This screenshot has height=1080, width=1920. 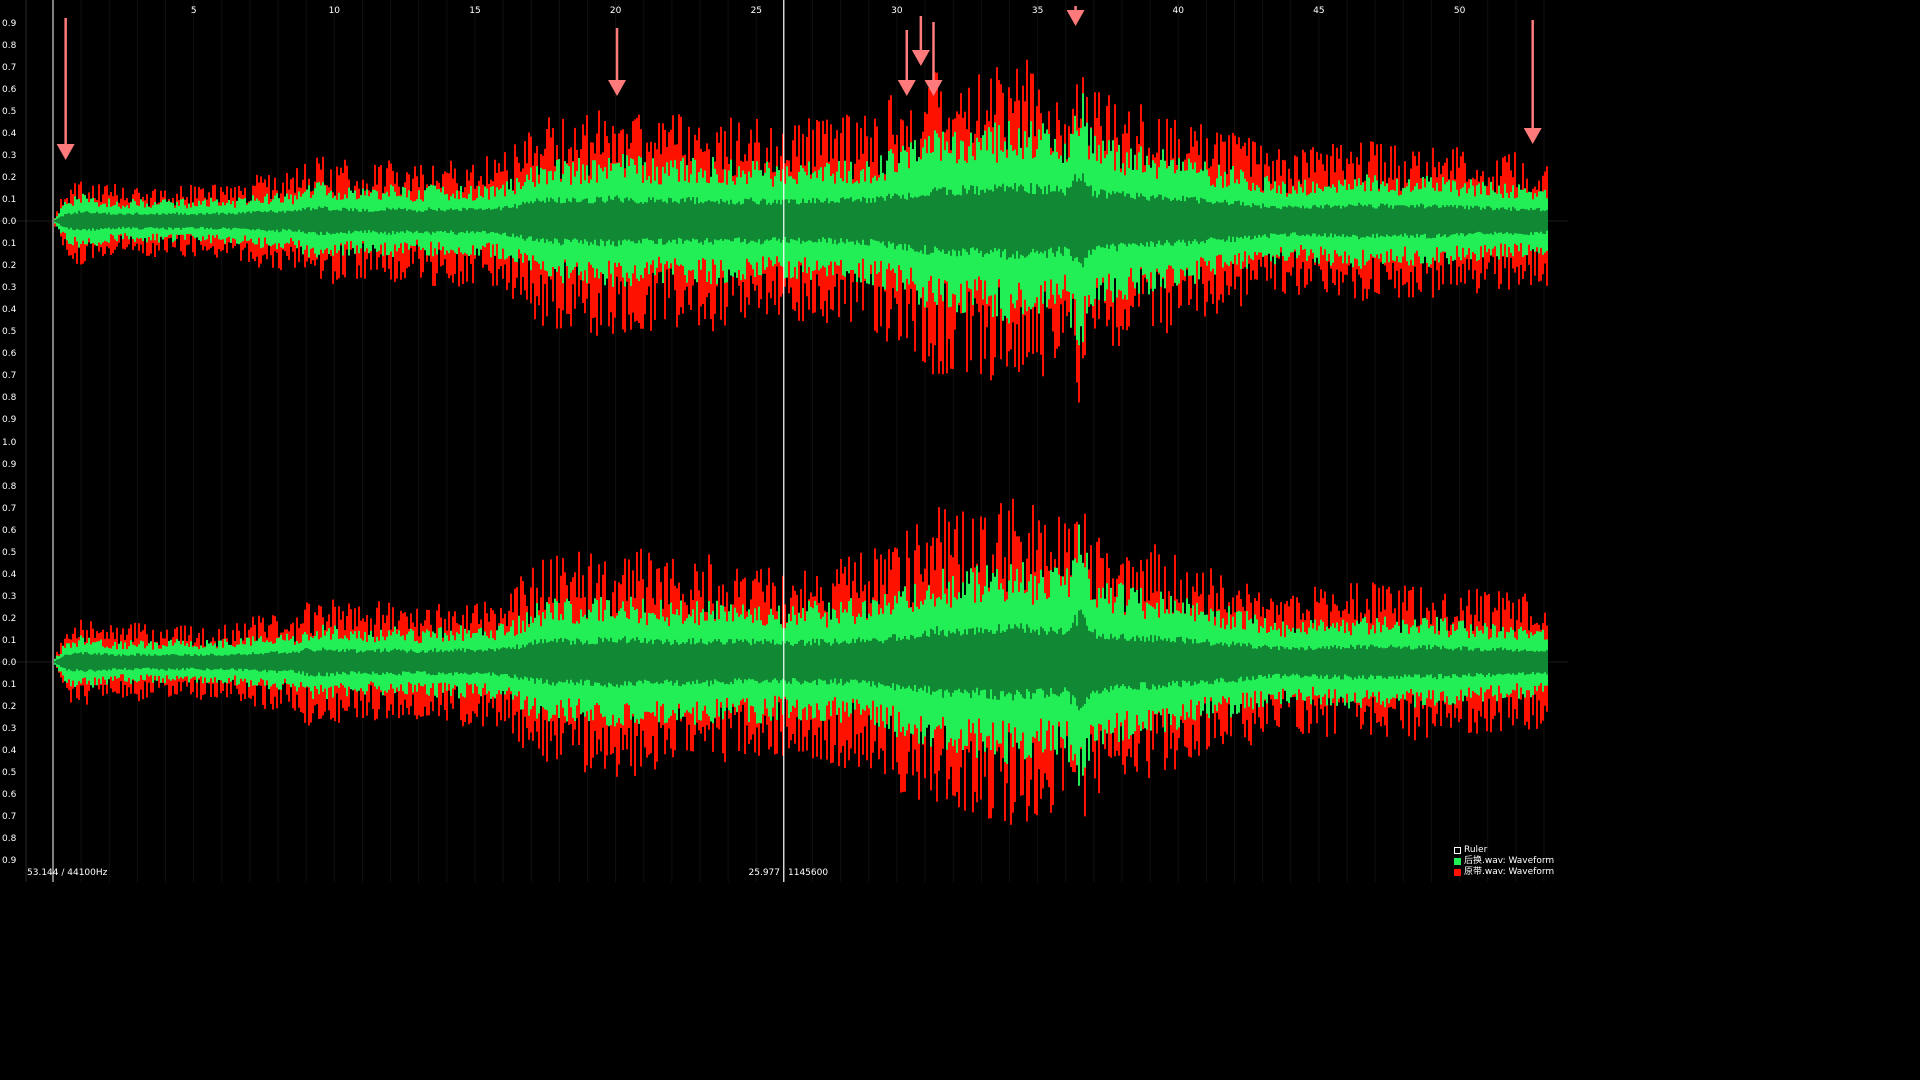 What do you see at coordinates (1457, 872) in the screenshot?
I see `series-b-swatch-icon` at bounding box center [1457, 872].